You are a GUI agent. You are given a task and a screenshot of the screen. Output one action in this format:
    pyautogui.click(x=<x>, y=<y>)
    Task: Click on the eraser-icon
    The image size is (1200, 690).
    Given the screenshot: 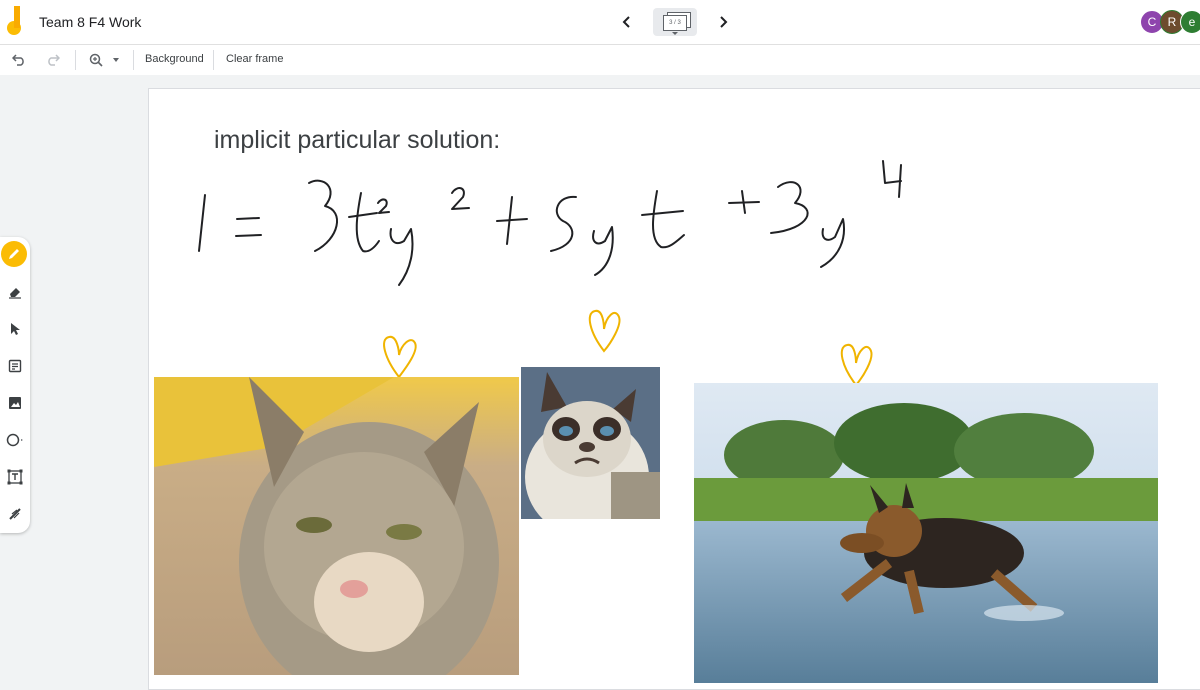 What is the action you would take?
    pyautogui.click(x=15, y=293)
    